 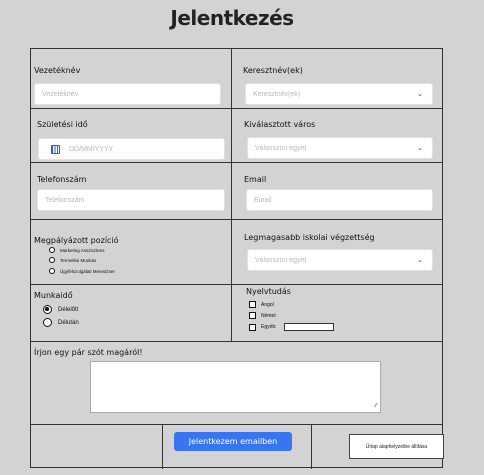 What do you see at coordinates (376, 406) in the screenshot?
I see `resize-handle-icon: ∕∕` at bounding box center [376, 406].